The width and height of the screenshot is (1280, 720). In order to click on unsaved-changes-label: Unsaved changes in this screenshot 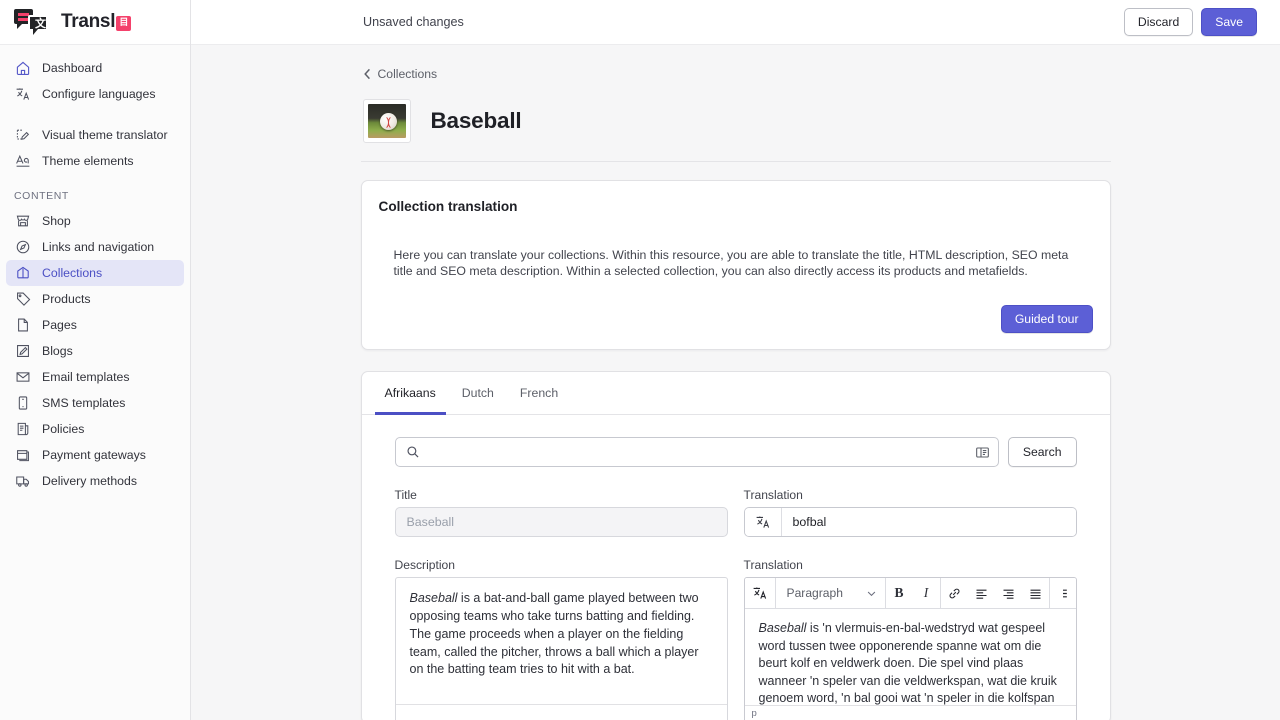, I will do `click(413, 22)`.